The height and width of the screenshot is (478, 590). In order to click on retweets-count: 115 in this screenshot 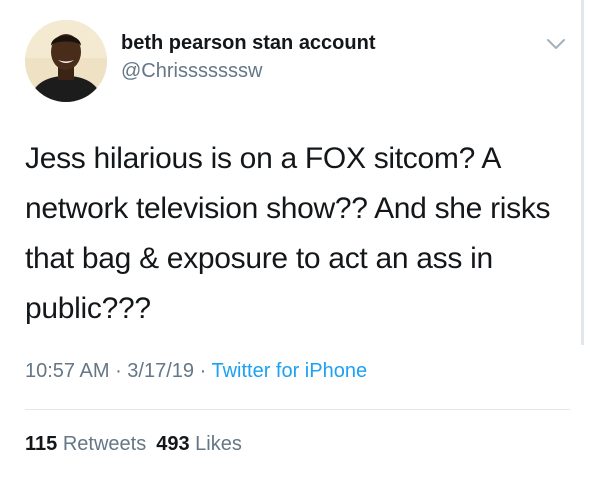, I will do `click(41, 444)`.